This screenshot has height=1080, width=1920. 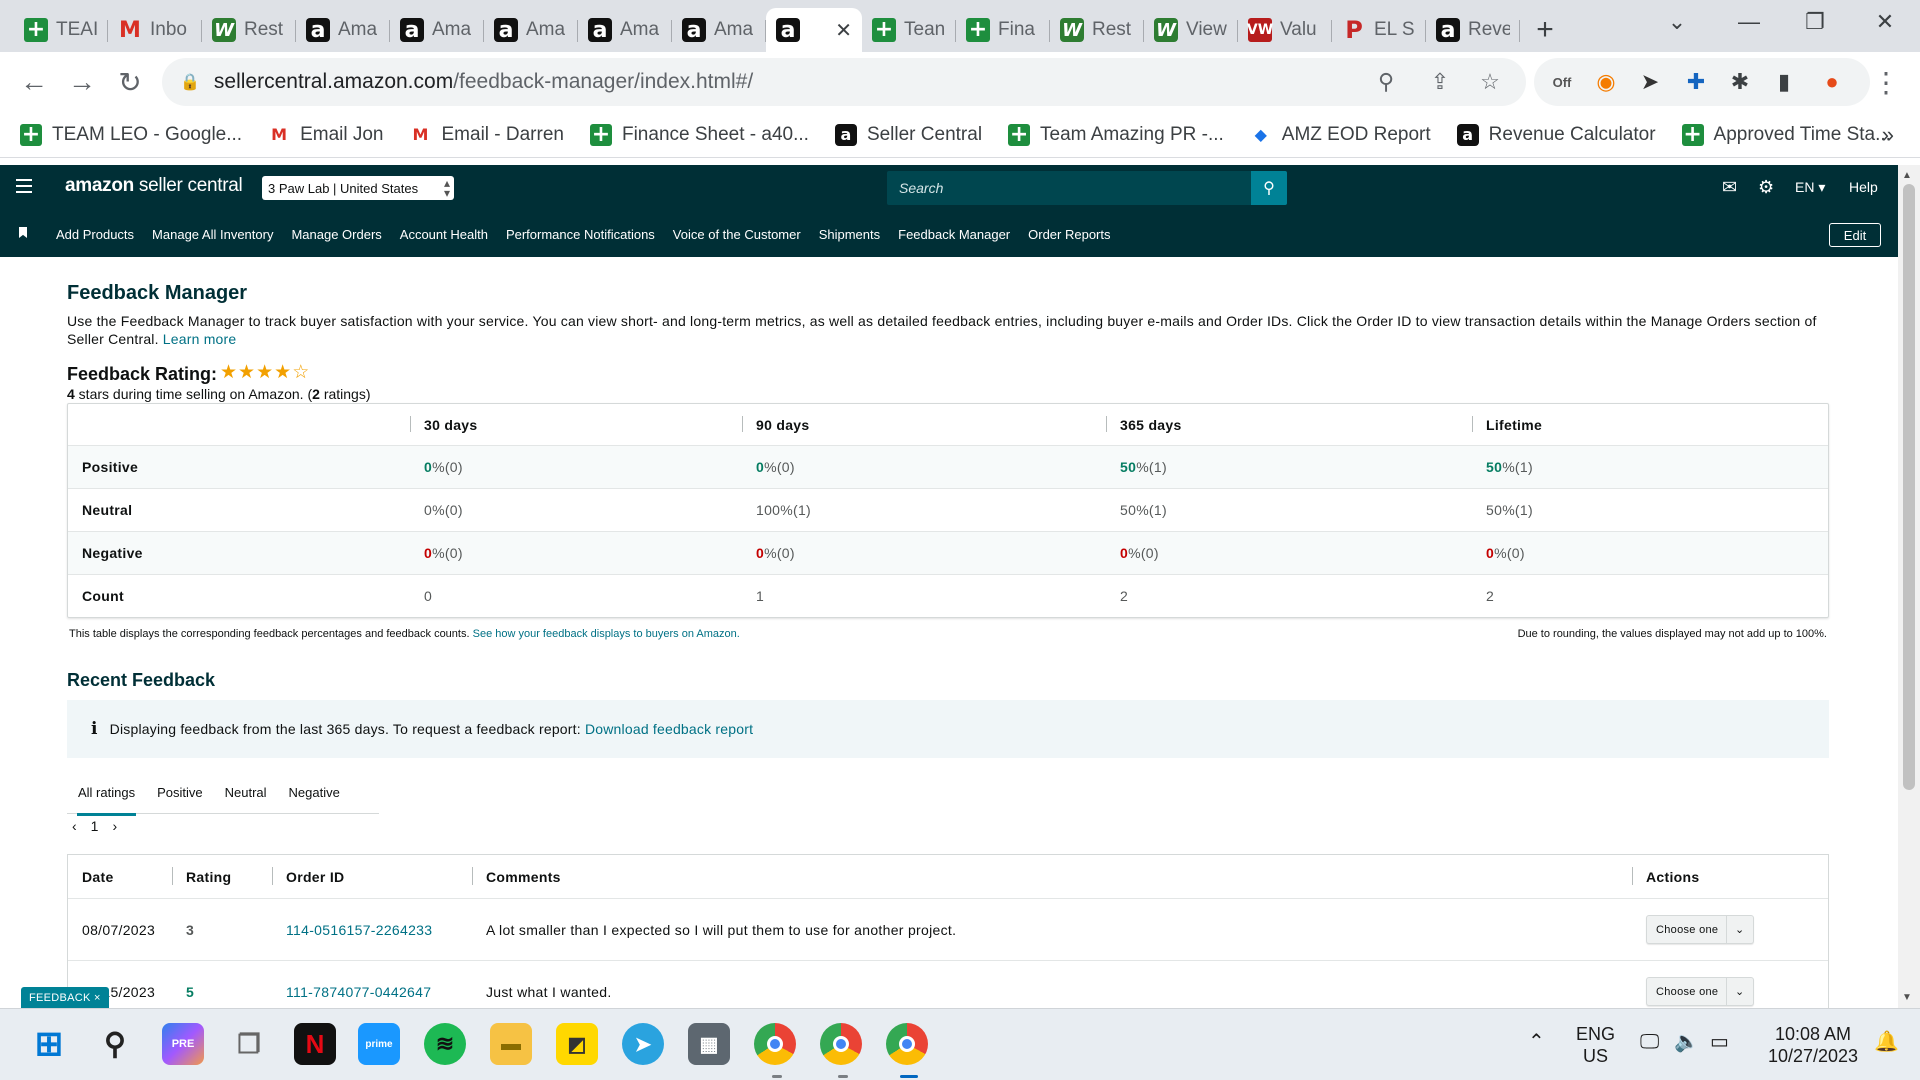 What do you see at coordinates (315, 1044) in the screenshot?
I see `netflix-icon: N` at bounding box center [315, 1044].